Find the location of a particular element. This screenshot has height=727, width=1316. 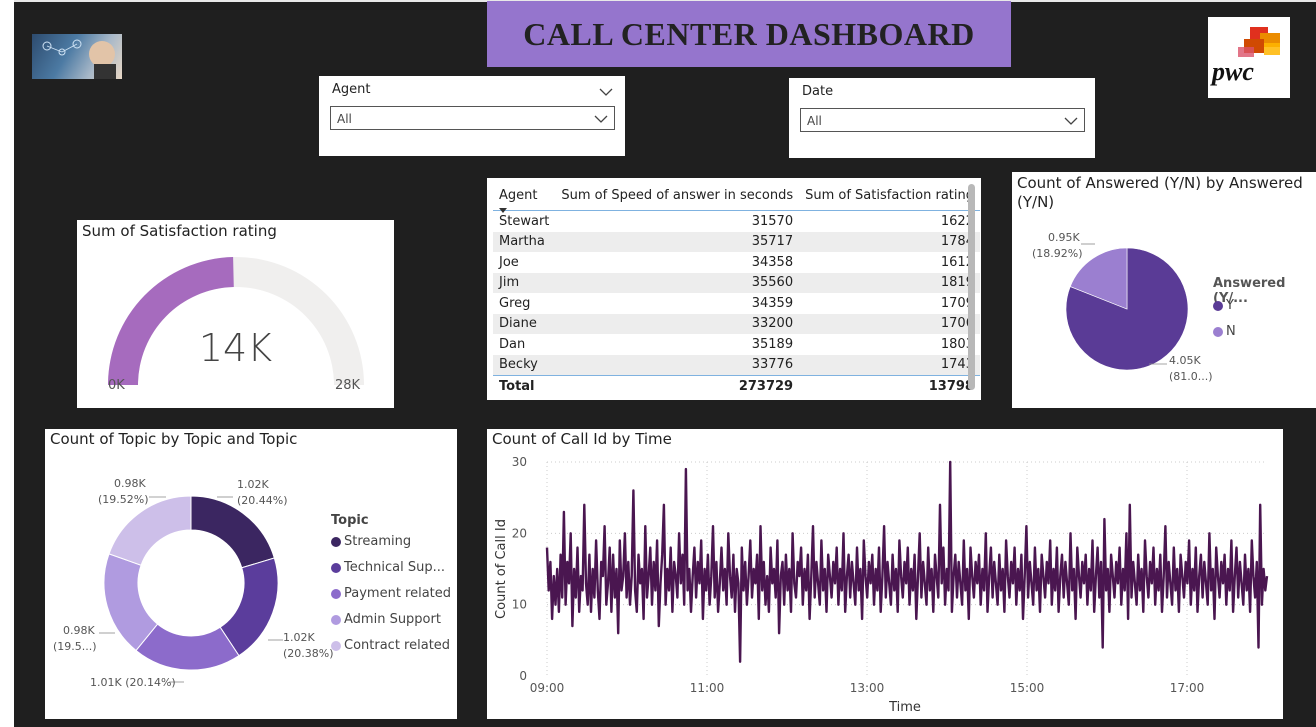

row-agent: Martha is located at coordinates (524, 241).